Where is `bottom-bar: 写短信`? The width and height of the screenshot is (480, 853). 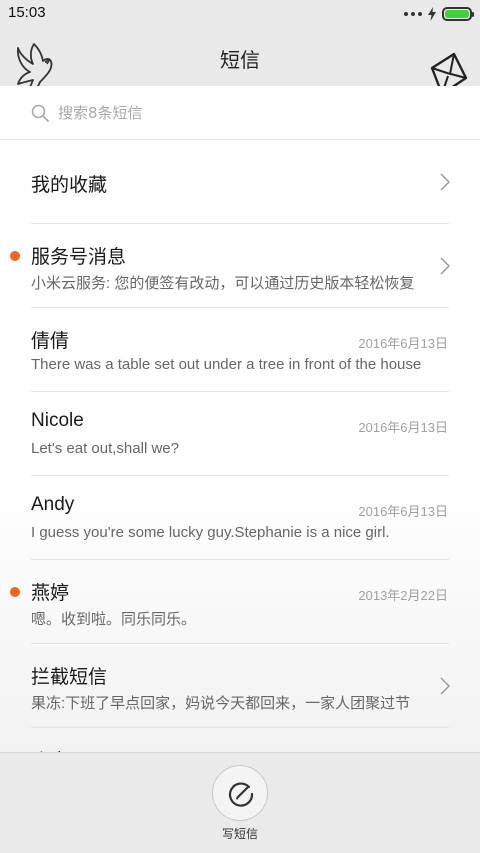 bottom-bar: 写短信 is located at coordinates (240, 802).